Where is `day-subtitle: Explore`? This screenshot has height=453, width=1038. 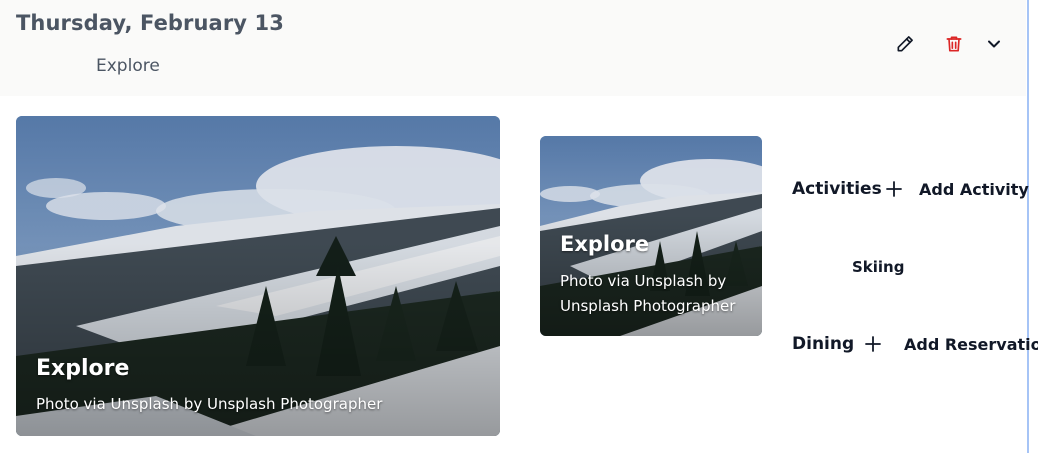
day-subtitle: Explore is located at coordinates (128, 66).